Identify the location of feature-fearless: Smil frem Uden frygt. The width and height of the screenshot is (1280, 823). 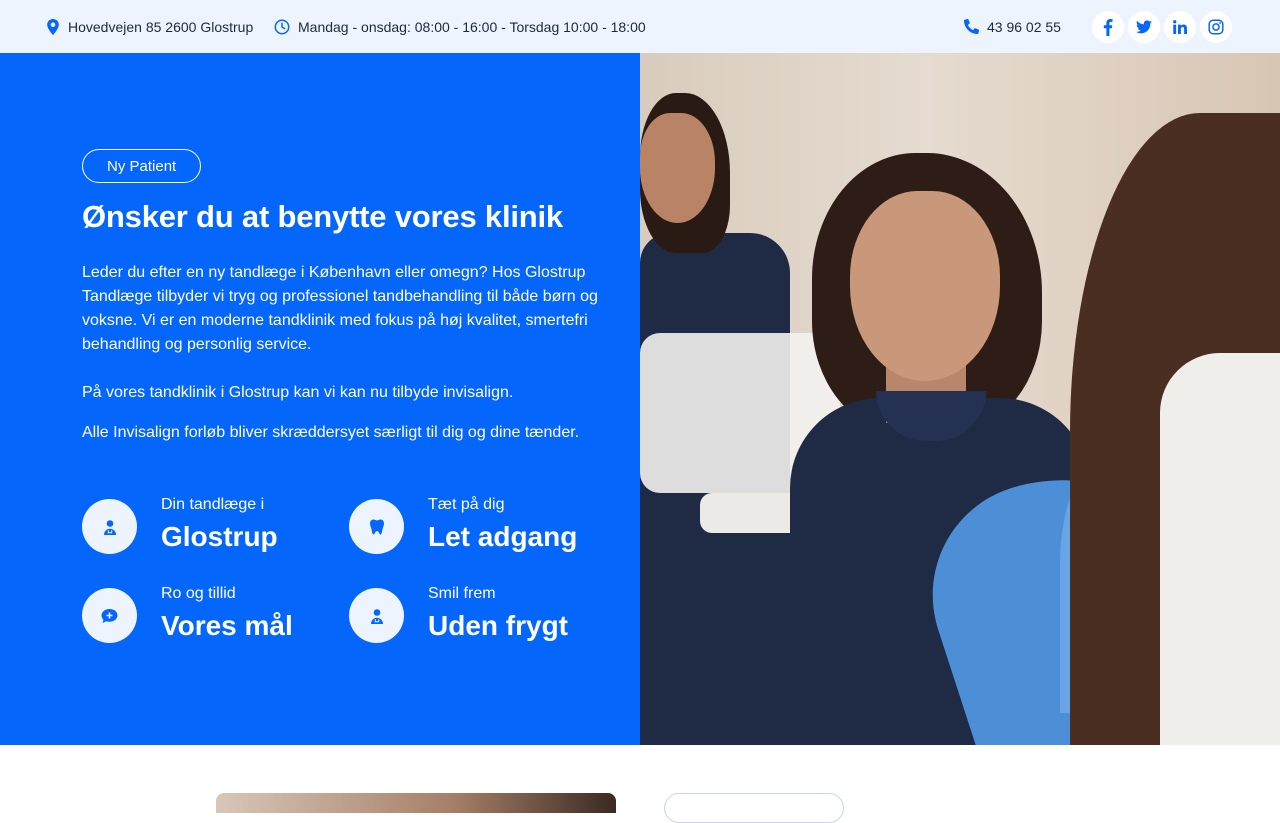
(458, 614).